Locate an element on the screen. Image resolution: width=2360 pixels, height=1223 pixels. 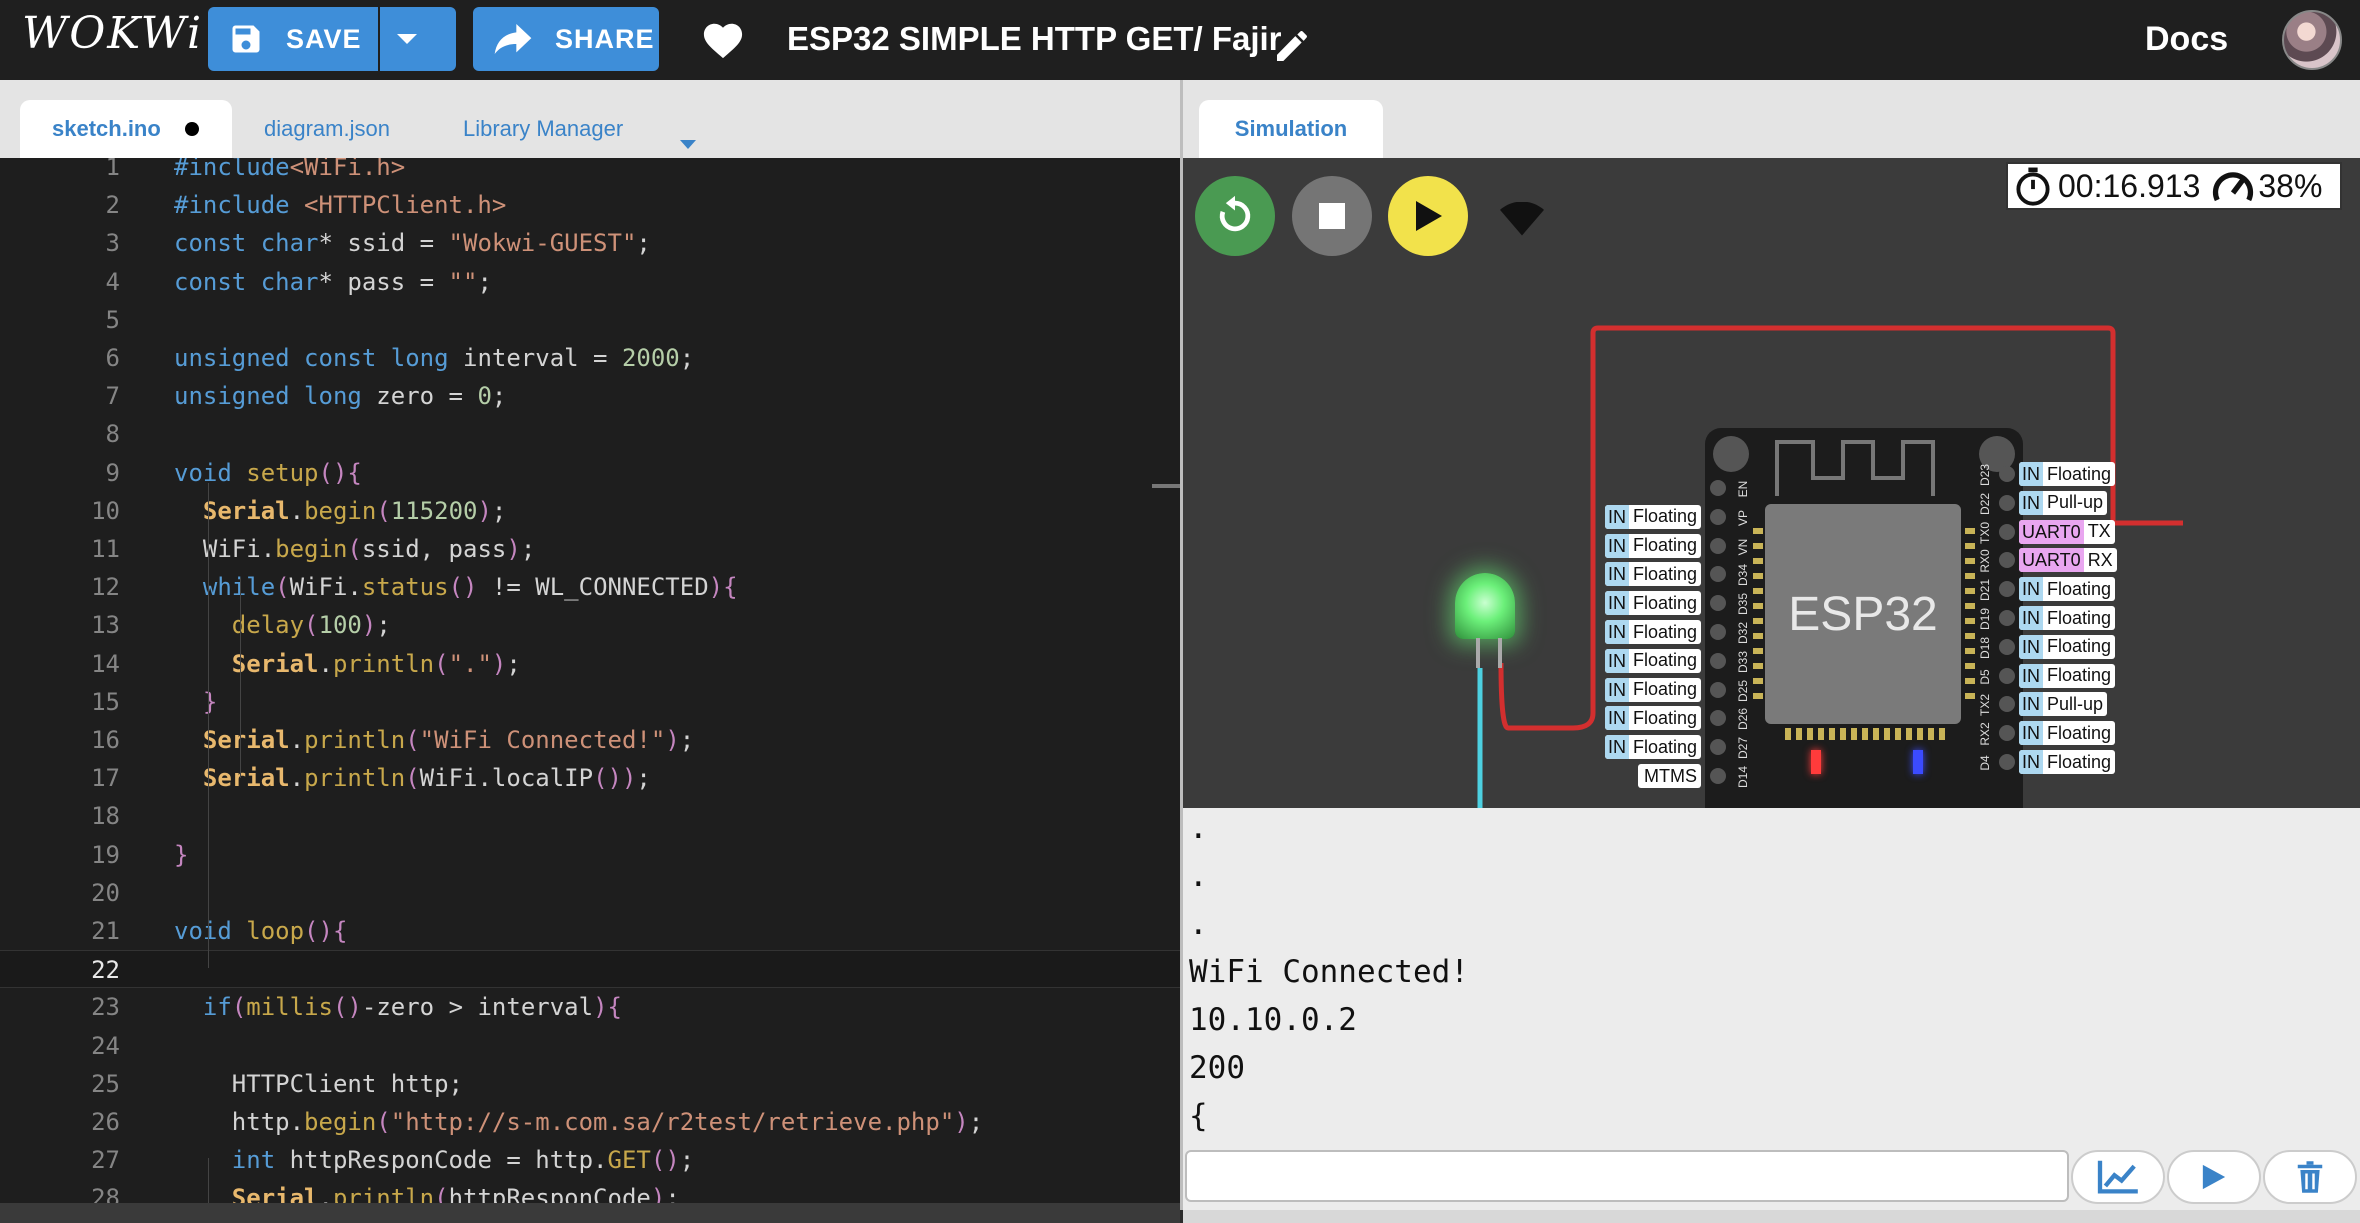
serial-monitor-output: ... WiFi Connected! 10.10.0.2 200 { is located at coordinates (1771, 979).